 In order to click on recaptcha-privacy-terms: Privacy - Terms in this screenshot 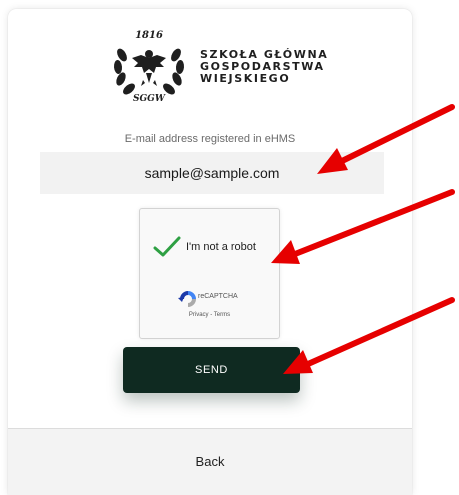, I will do `click(209, 315)`.